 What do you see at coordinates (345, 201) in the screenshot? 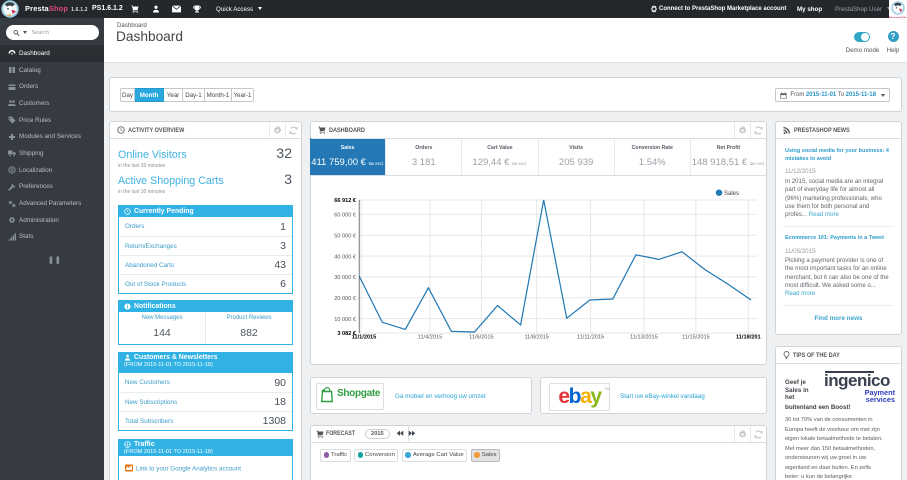
I see `svg-text: 66 912 €` at bounding box center [345, 201].